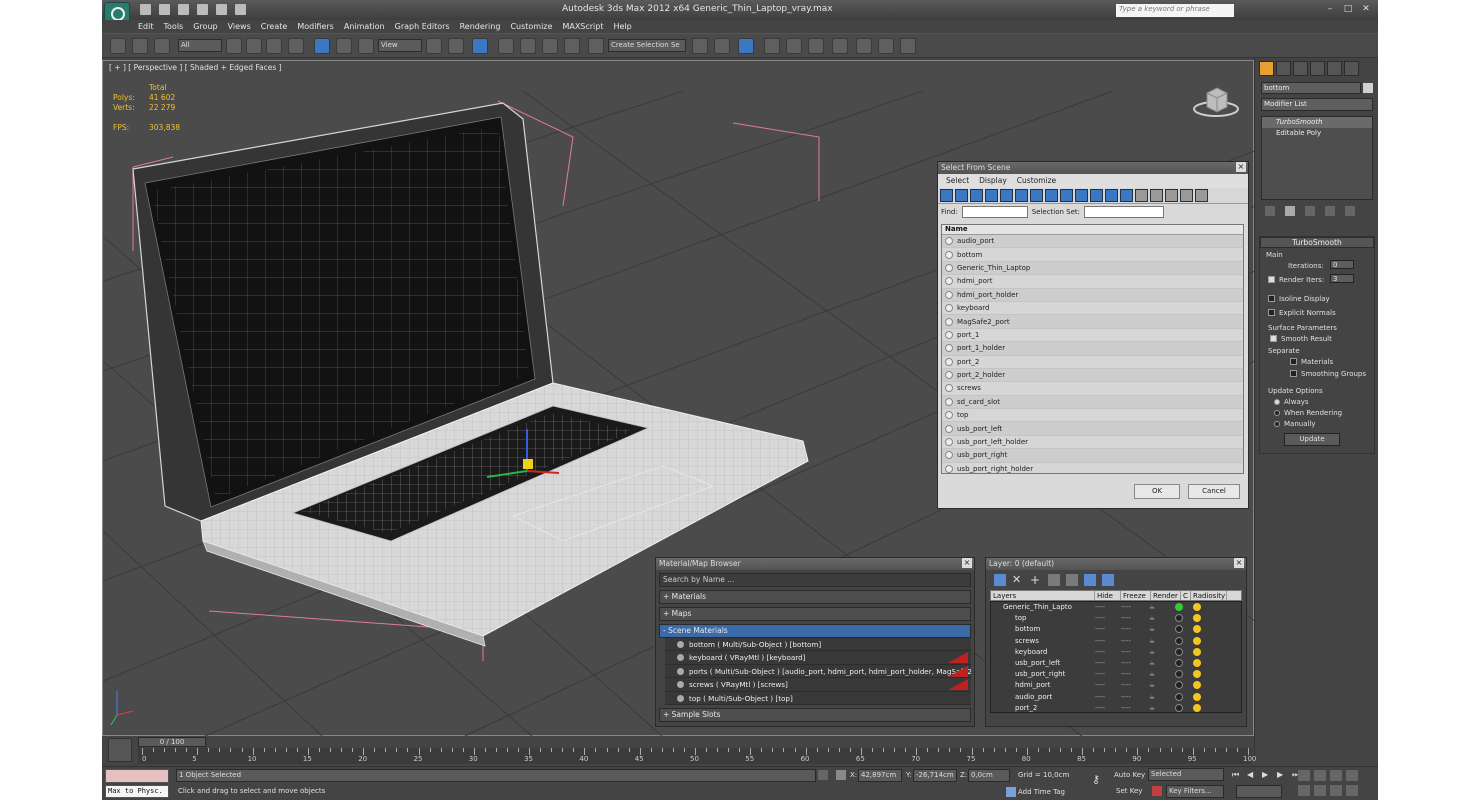 The height and width of the screenshot is (800, 1480). What do you see at coordinates (596, 46) in the screenshot?
I see `edit-named-selection-icon` at bounding box center [596, 46].